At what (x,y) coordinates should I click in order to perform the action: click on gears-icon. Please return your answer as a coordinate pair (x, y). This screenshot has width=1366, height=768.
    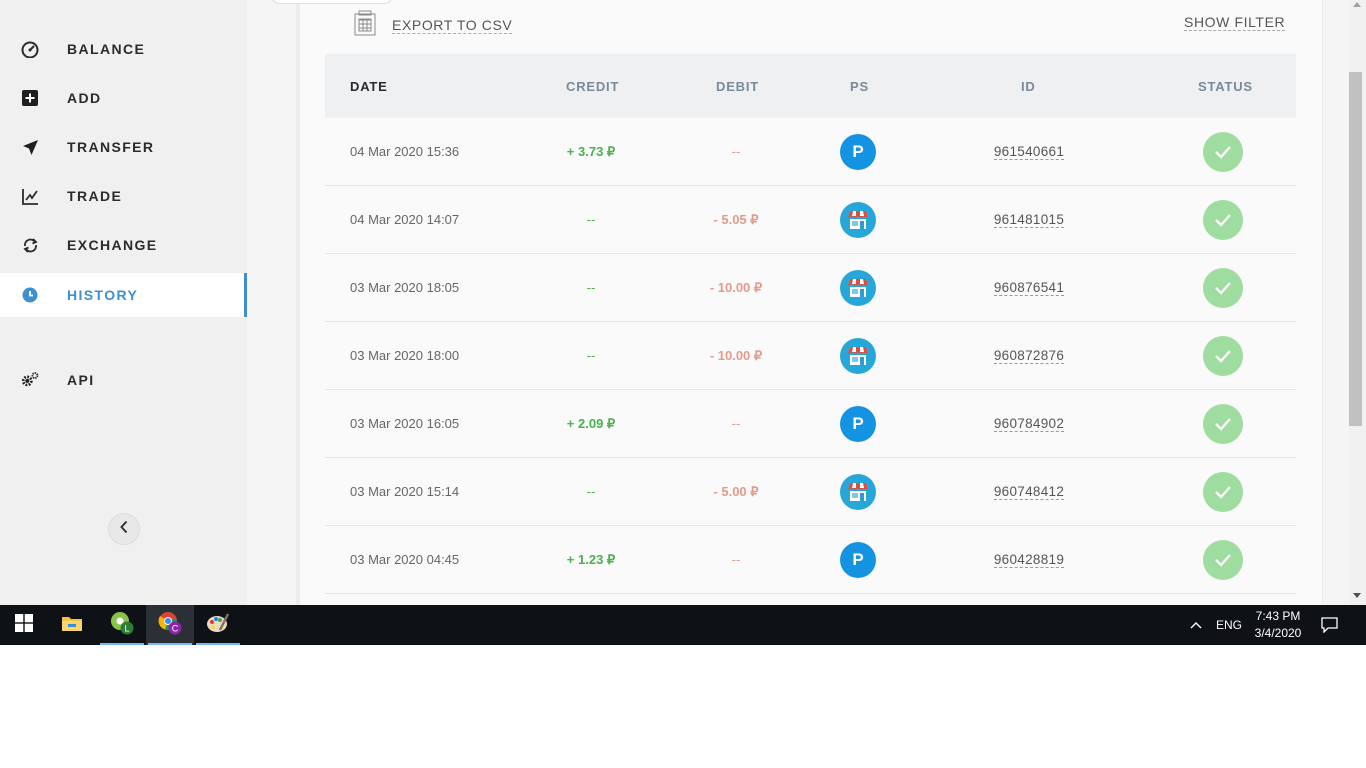
    Looking at the image, I should click on (30, 380).